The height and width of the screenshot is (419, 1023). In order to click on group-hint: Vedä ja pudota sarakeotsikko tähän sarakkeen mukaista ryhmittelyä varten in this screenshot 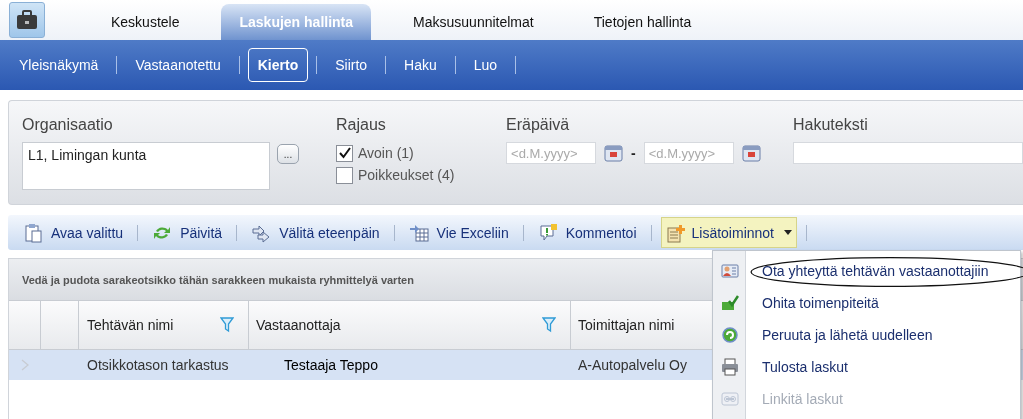, I will do `click(218, 279)`.